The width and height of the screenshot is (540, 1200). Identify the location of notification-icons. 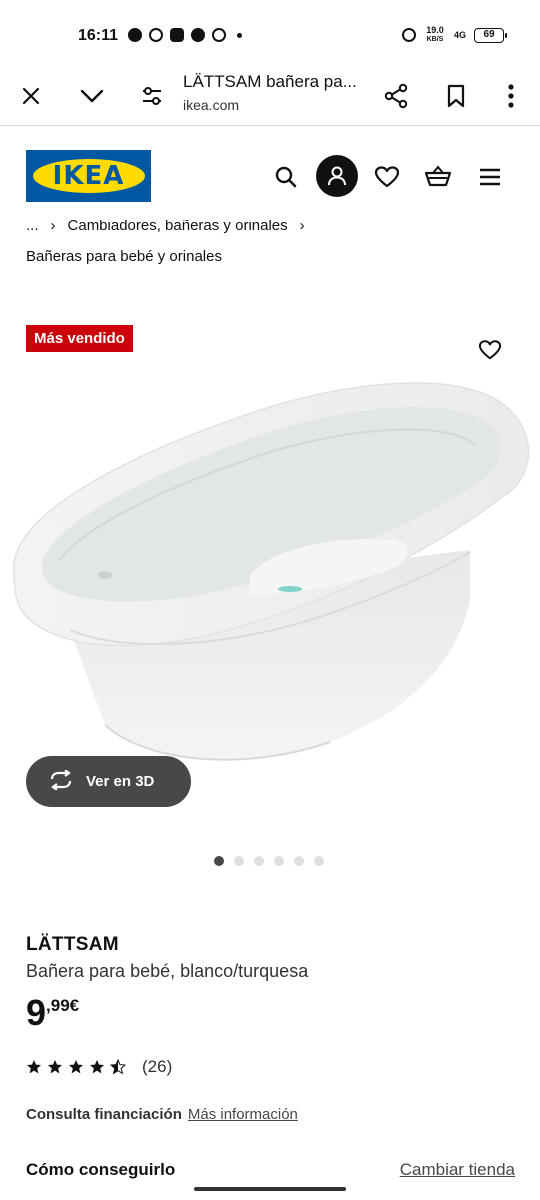
(185, 35).